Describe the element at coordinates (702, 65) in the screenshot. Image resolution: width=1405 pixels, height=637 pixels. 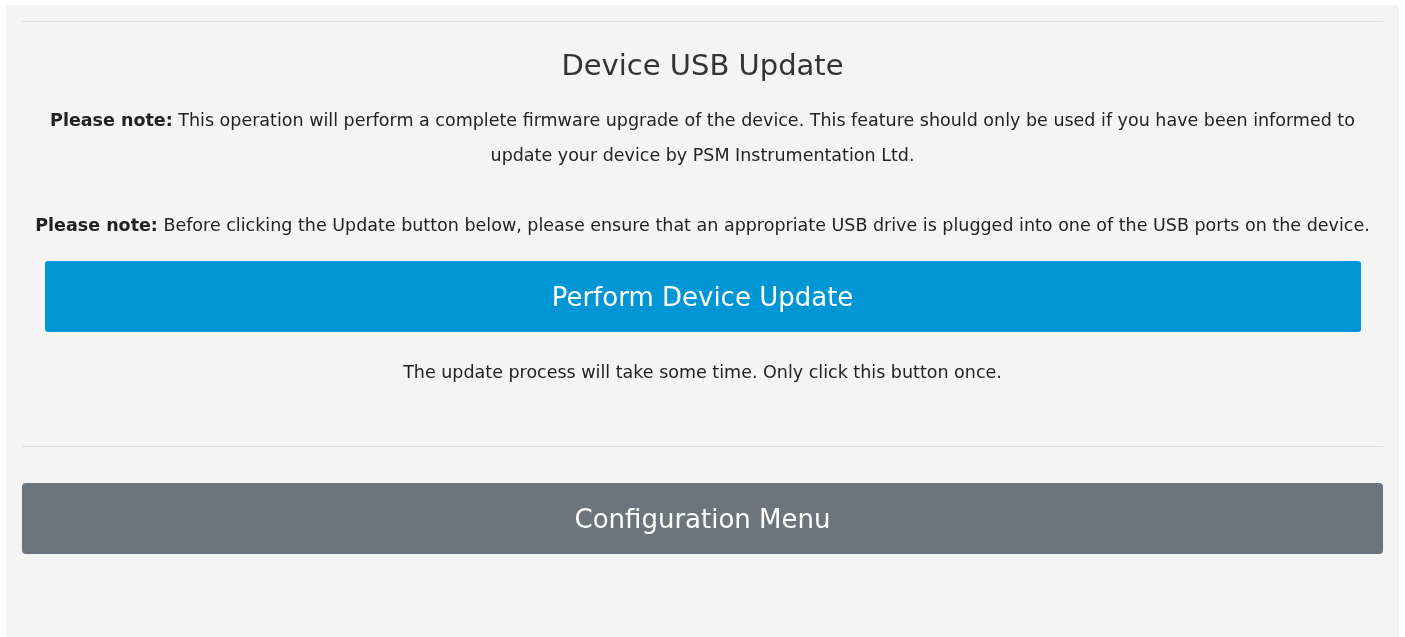
I see `page-title: Device USB Update` at that location.